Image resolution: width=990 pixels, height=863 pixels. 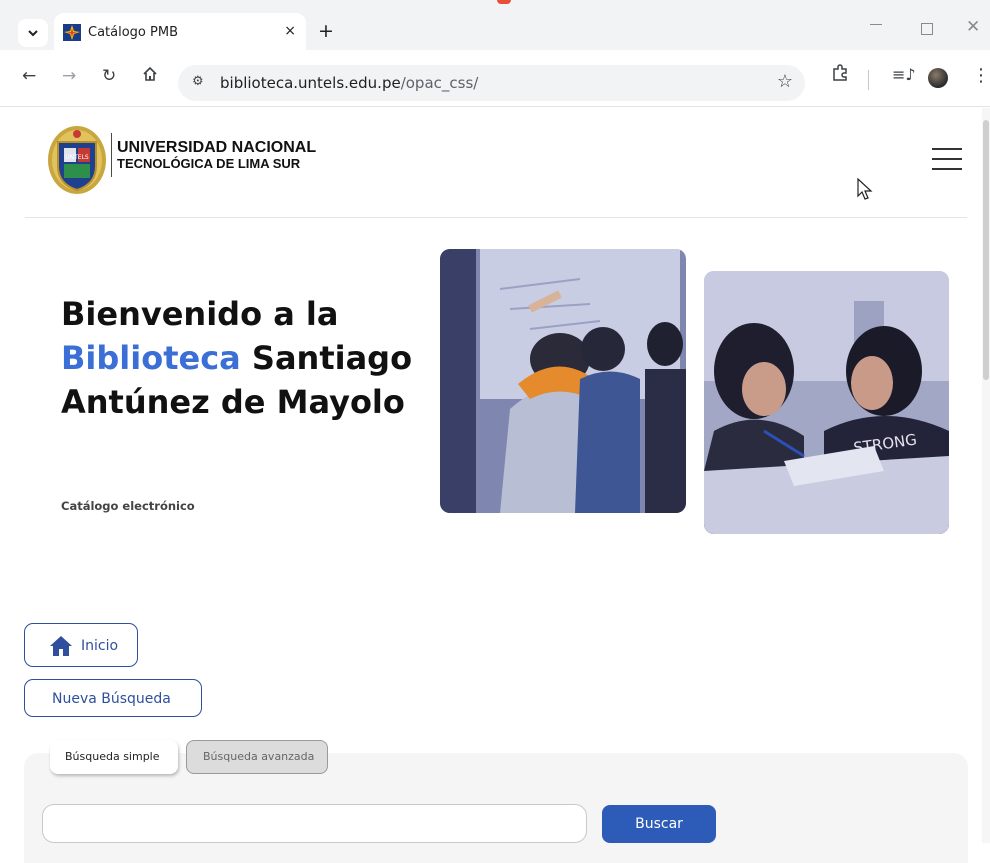 I want to click on url-text: biblioteca.untels.edu.pe/opac_css/, so click(x=349, y=83).